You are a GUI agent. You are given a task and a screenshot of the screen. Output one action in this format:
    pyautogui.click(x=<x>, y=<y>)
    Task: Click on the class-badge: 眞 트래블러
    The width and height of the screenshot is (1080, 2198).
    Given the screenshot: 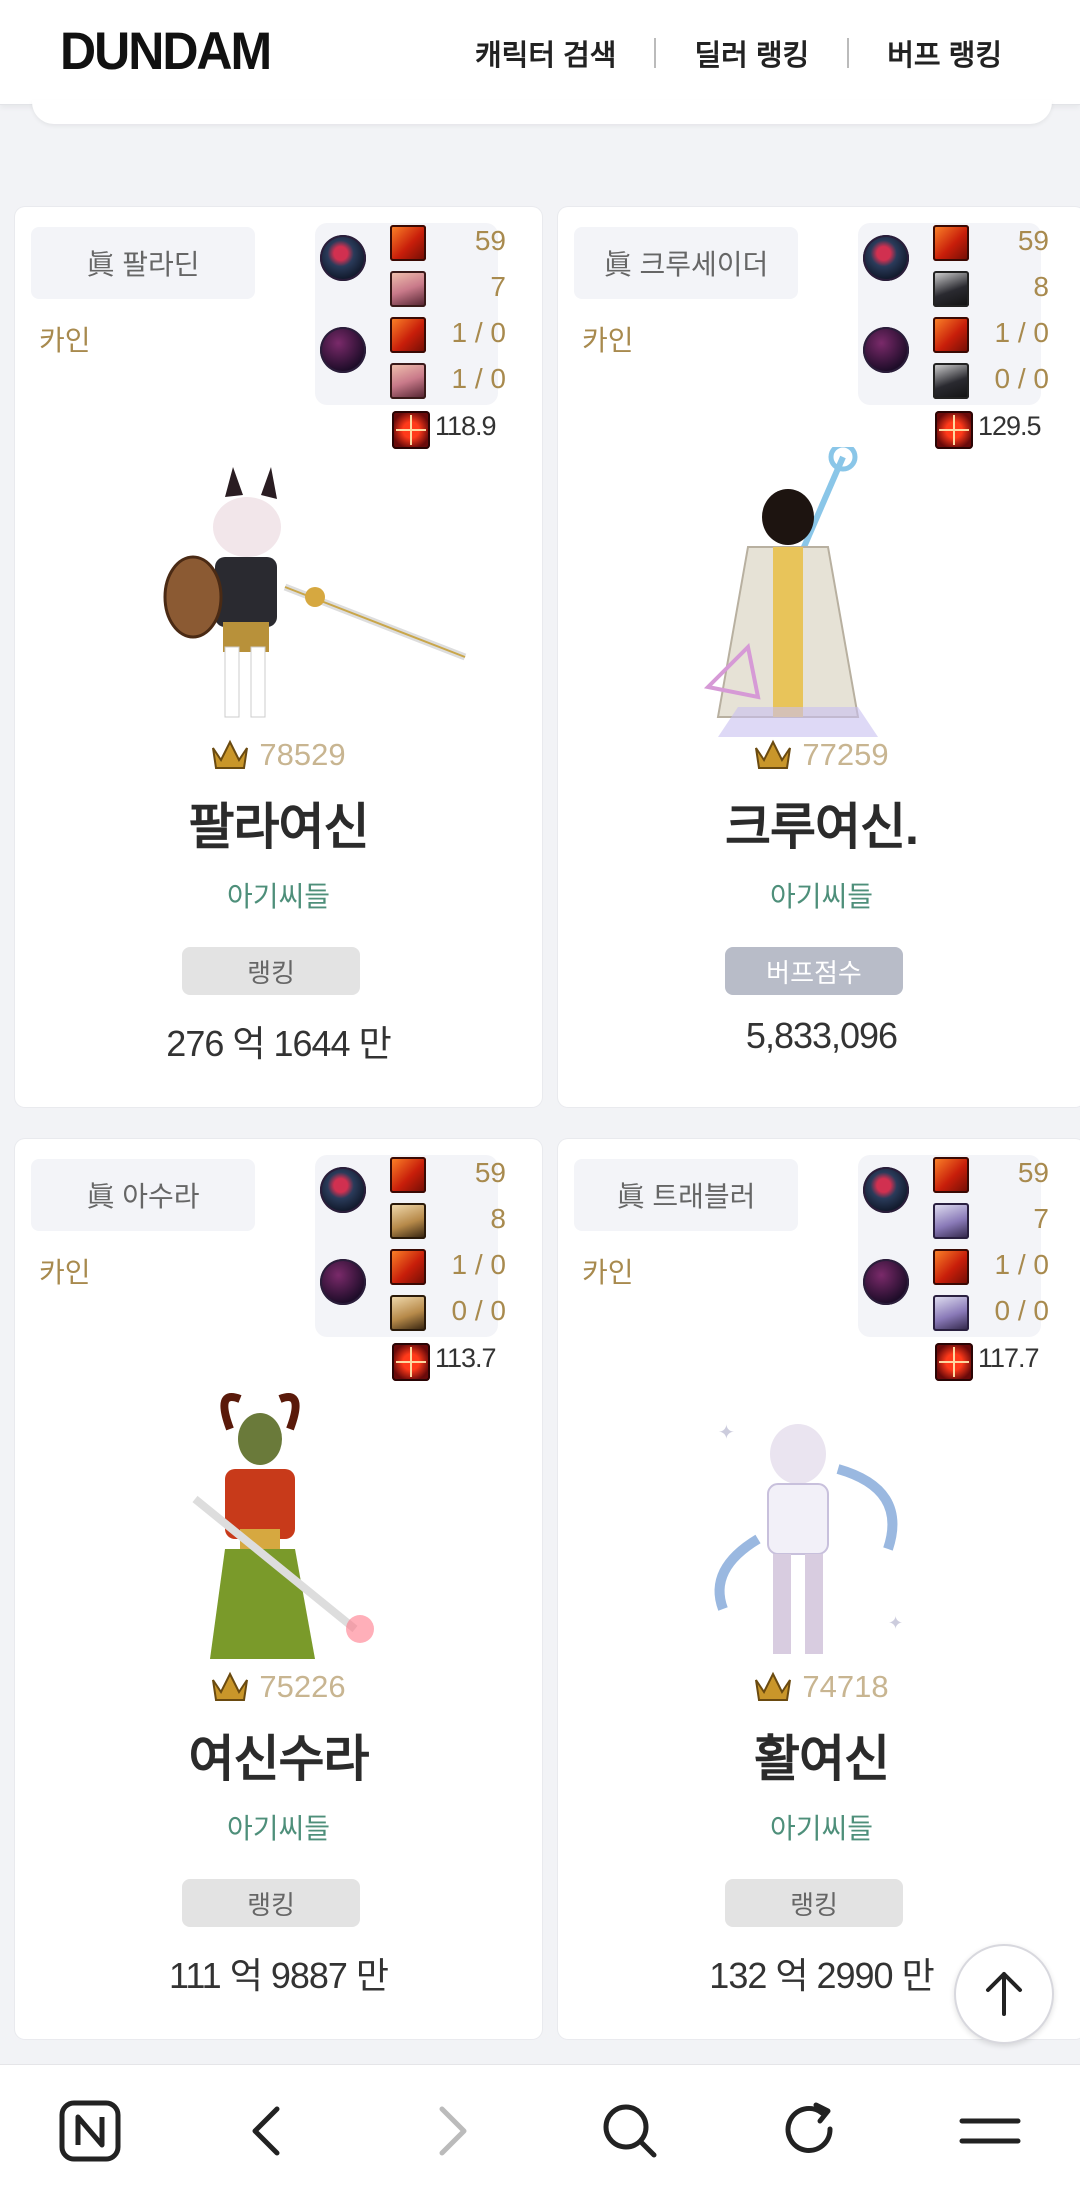 What is the action you would take?
    pyautogui.click(x=686, y=1195)
    